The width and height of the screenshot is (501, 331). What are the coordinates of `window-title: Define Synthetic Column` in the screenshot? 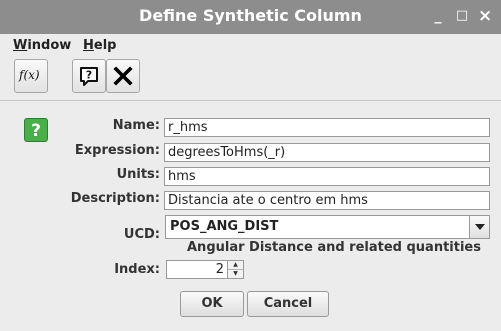 It's located at (250, 15).